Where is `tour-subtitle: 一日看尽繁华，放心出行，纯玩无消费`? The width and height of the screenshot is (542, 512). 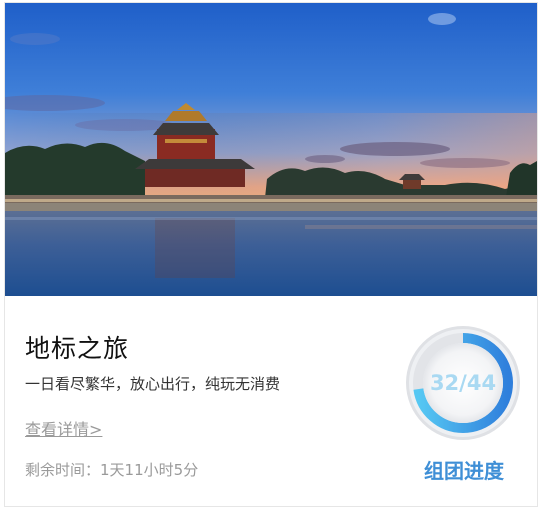 tour-subtitle: 一日看尽繁华，放心出行，纯玩无消费 is located at coordinates (153, 384).